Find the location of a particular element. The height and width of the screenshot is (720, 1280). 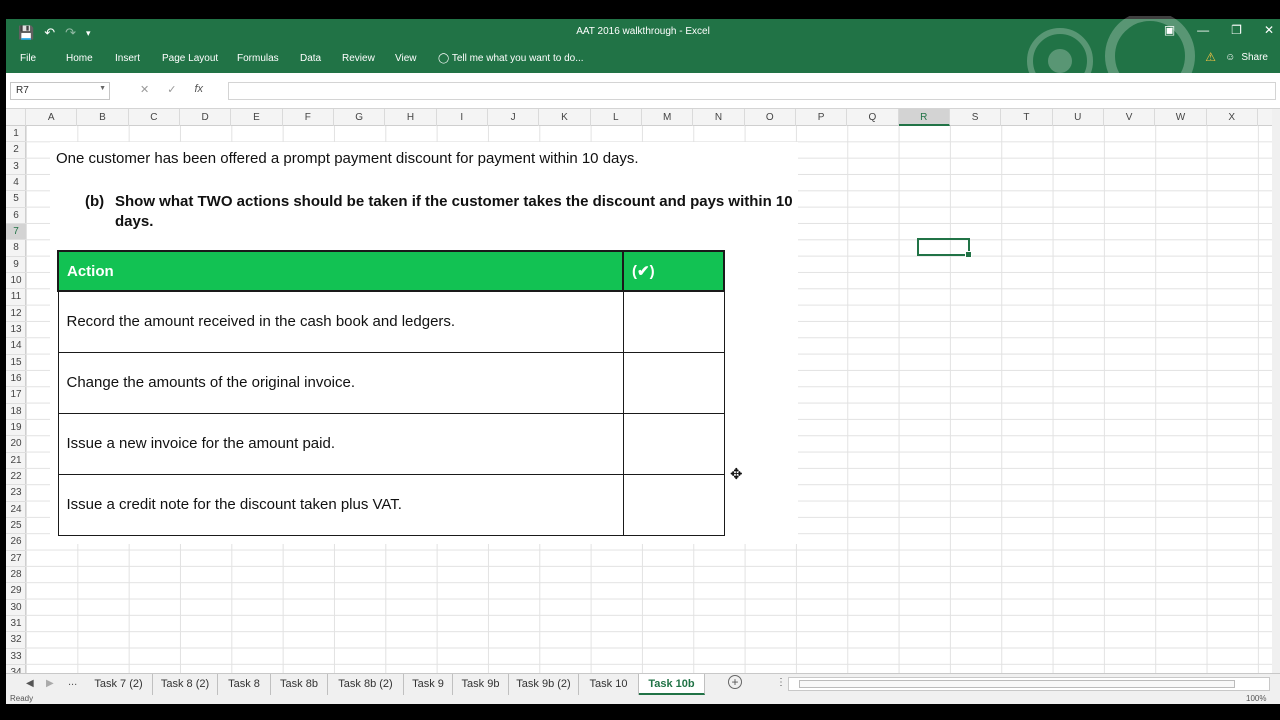

column-header: P is located at coordinates (822, 117).